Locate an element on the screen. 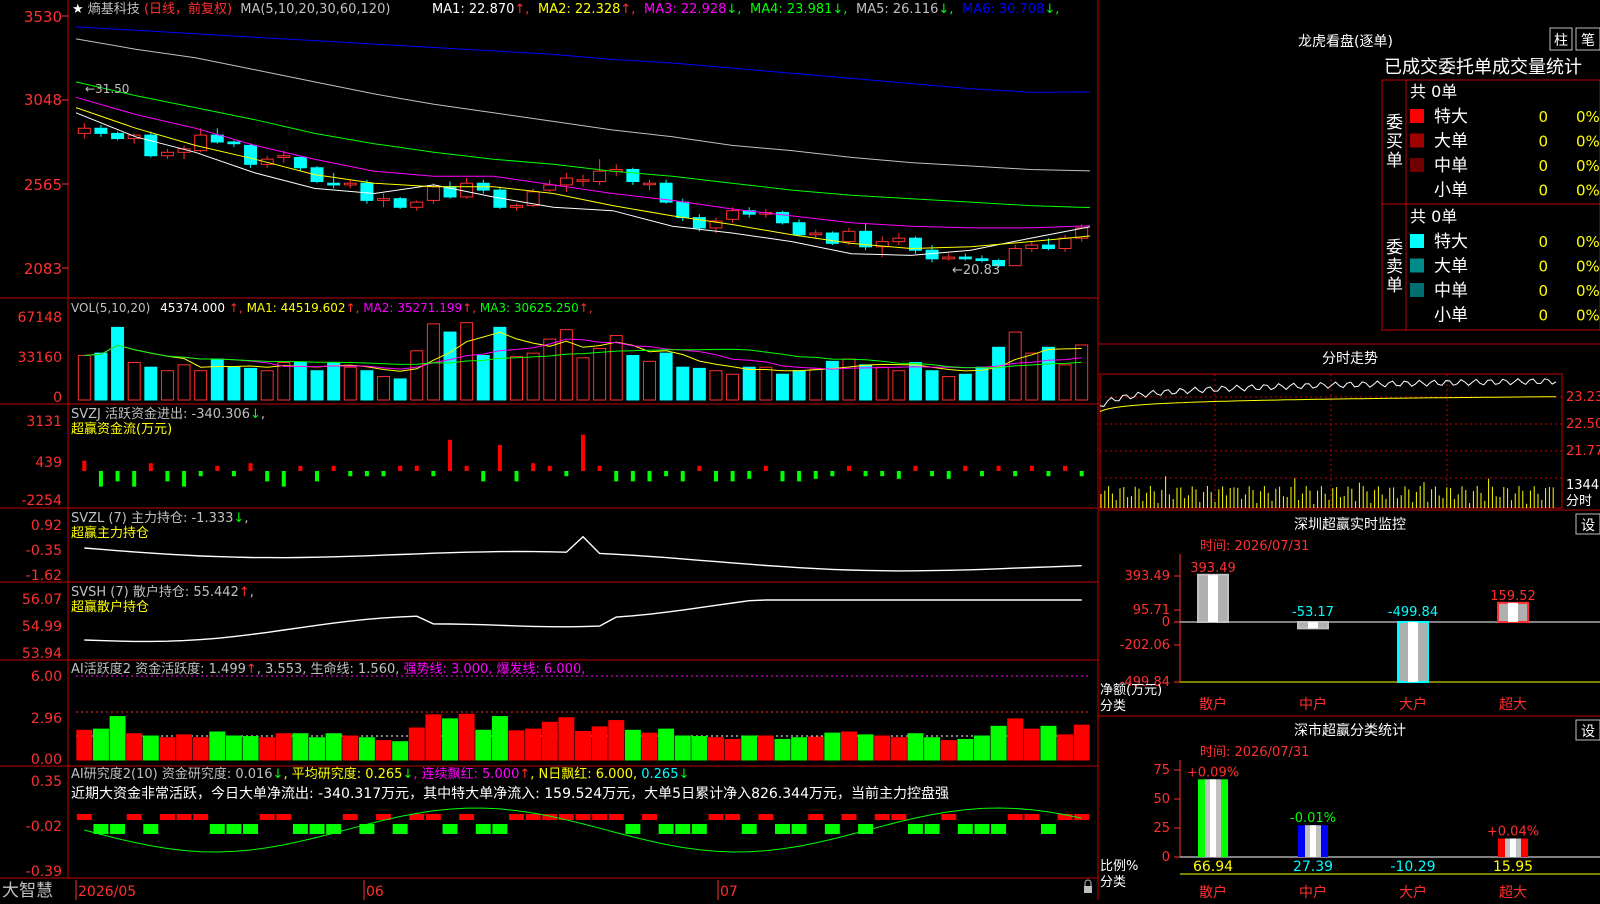 The height and width of the screenshot is (904, 1600). column-mode-button: 柱 is located at coordinates (1561, 39).